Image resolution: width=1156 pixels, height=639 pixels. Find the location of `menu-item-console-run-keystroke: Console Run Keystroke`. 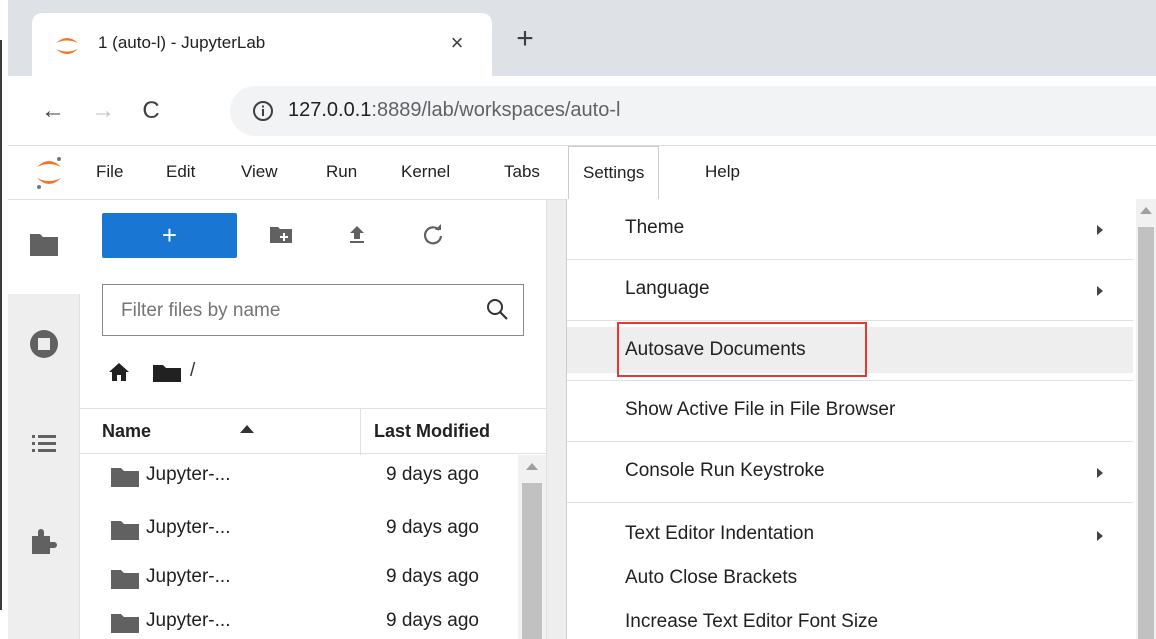

menu-item-console-run-keystroke: Console Run Keystroke is located at coordinates (850, 473).